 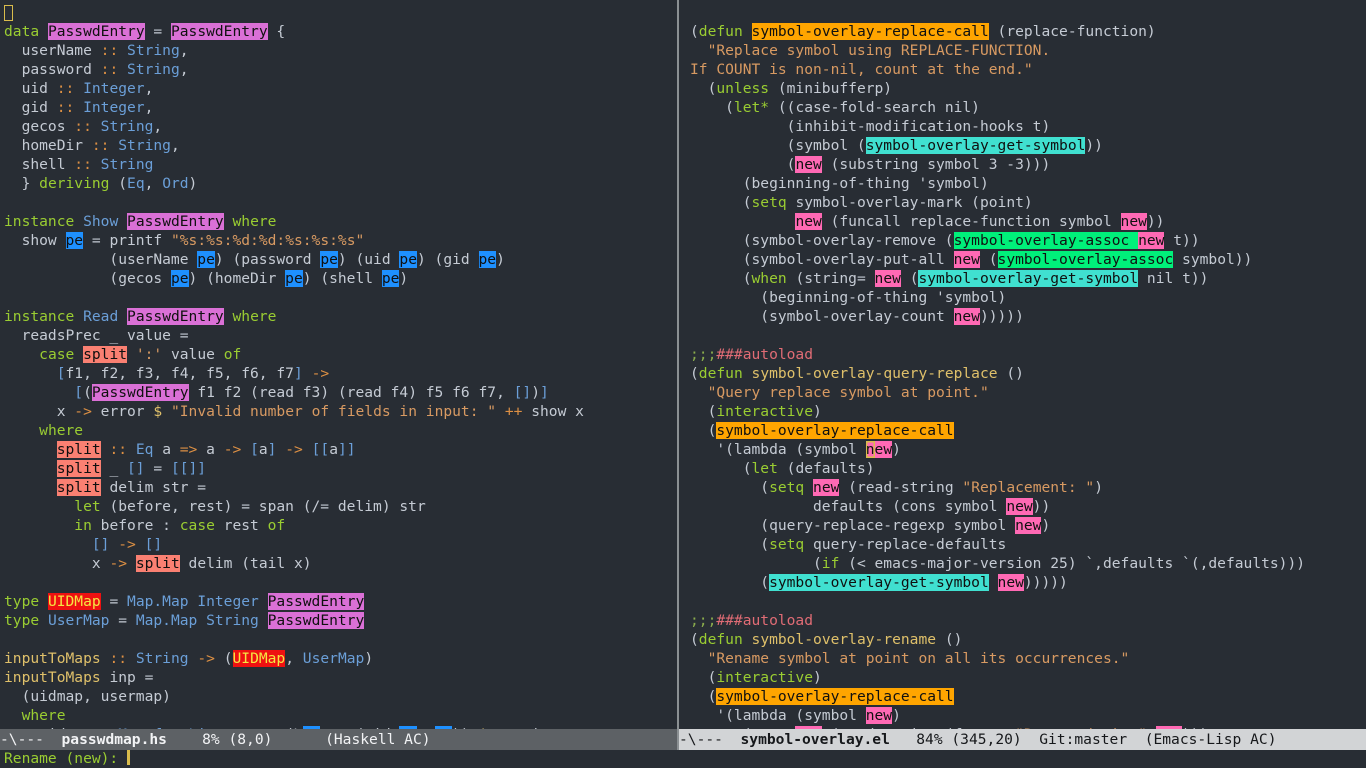 I want to click on code-line: x -> split delim (tail x), so click(x=158, y=563).